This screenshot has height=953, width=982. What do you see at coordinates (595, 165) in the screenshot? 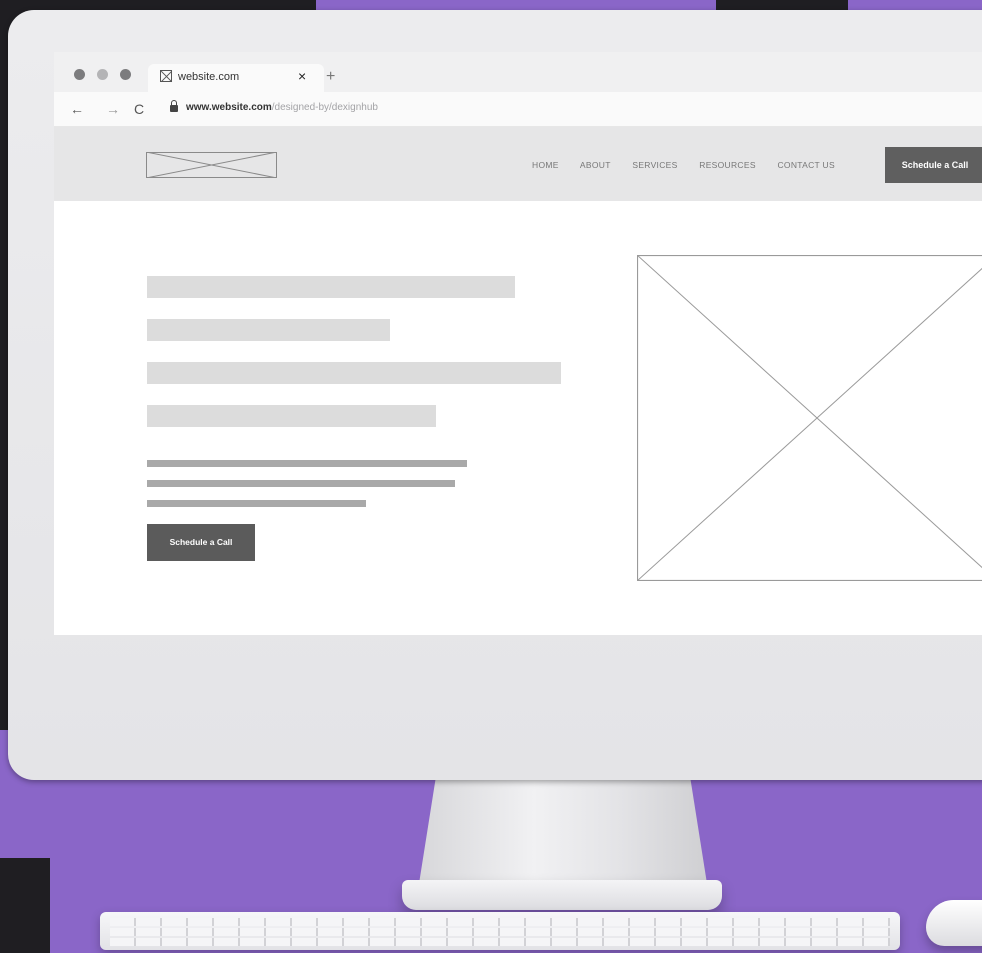
I see `nav-link-about: ABOUT` at bounding box center [595, 165].